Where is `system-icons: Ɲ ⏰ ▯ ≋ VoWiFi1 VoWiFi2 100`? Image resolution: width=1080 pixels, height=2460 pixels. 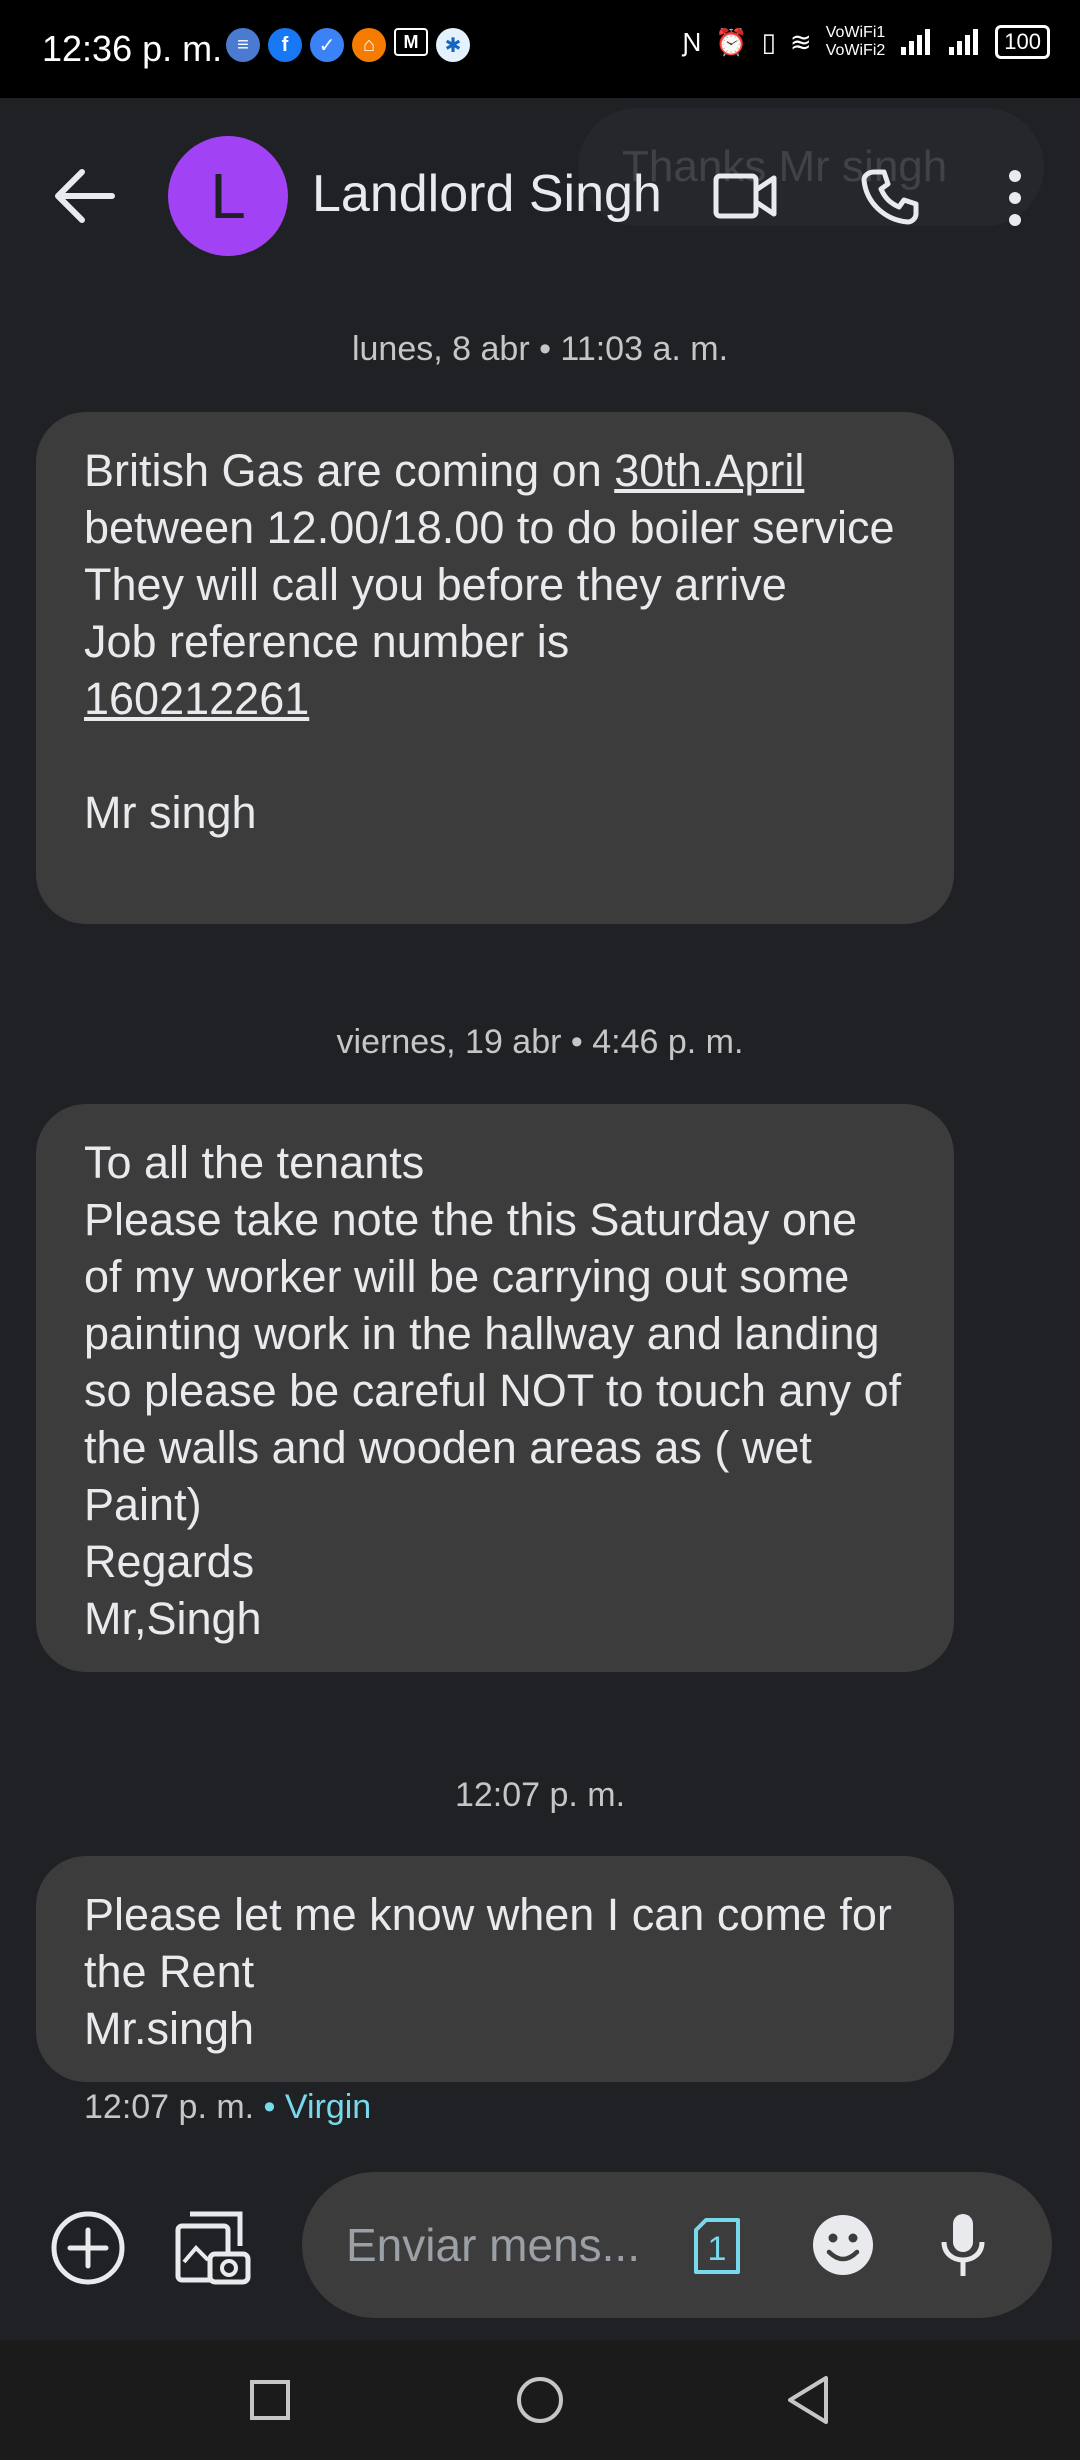
system-icons: Ɲ ⏰ ▯ ≋ VoWiFi1 VoWiFi2 100 is located at coordinates (866, 42).